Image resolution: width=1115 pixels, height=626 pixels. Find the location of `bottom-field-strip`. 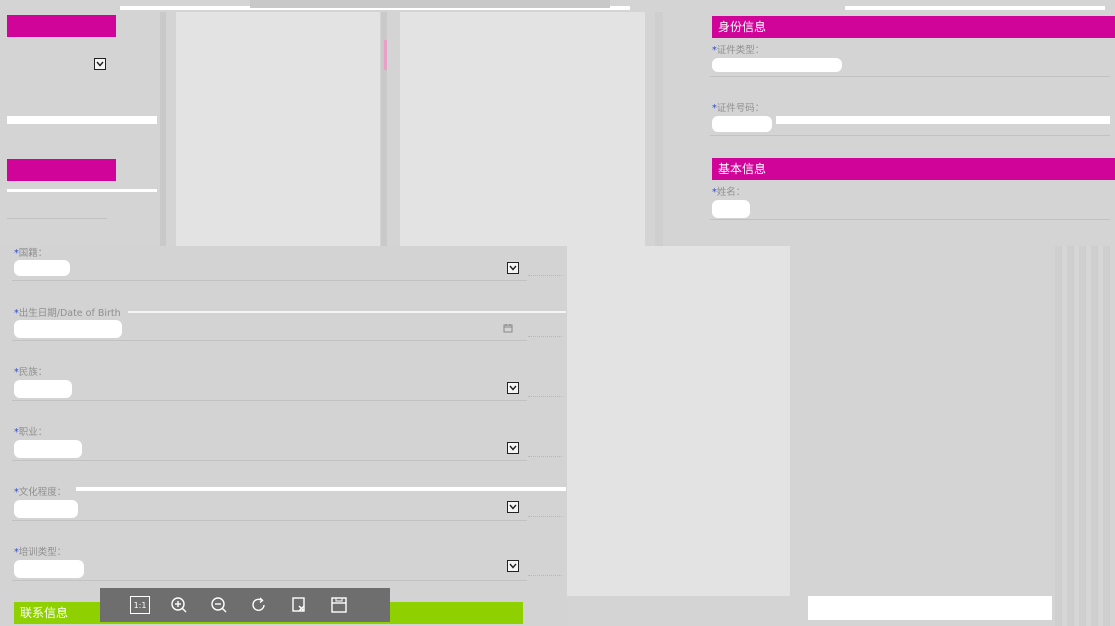

bottom-field-strip is located at coordinates (930, 608).